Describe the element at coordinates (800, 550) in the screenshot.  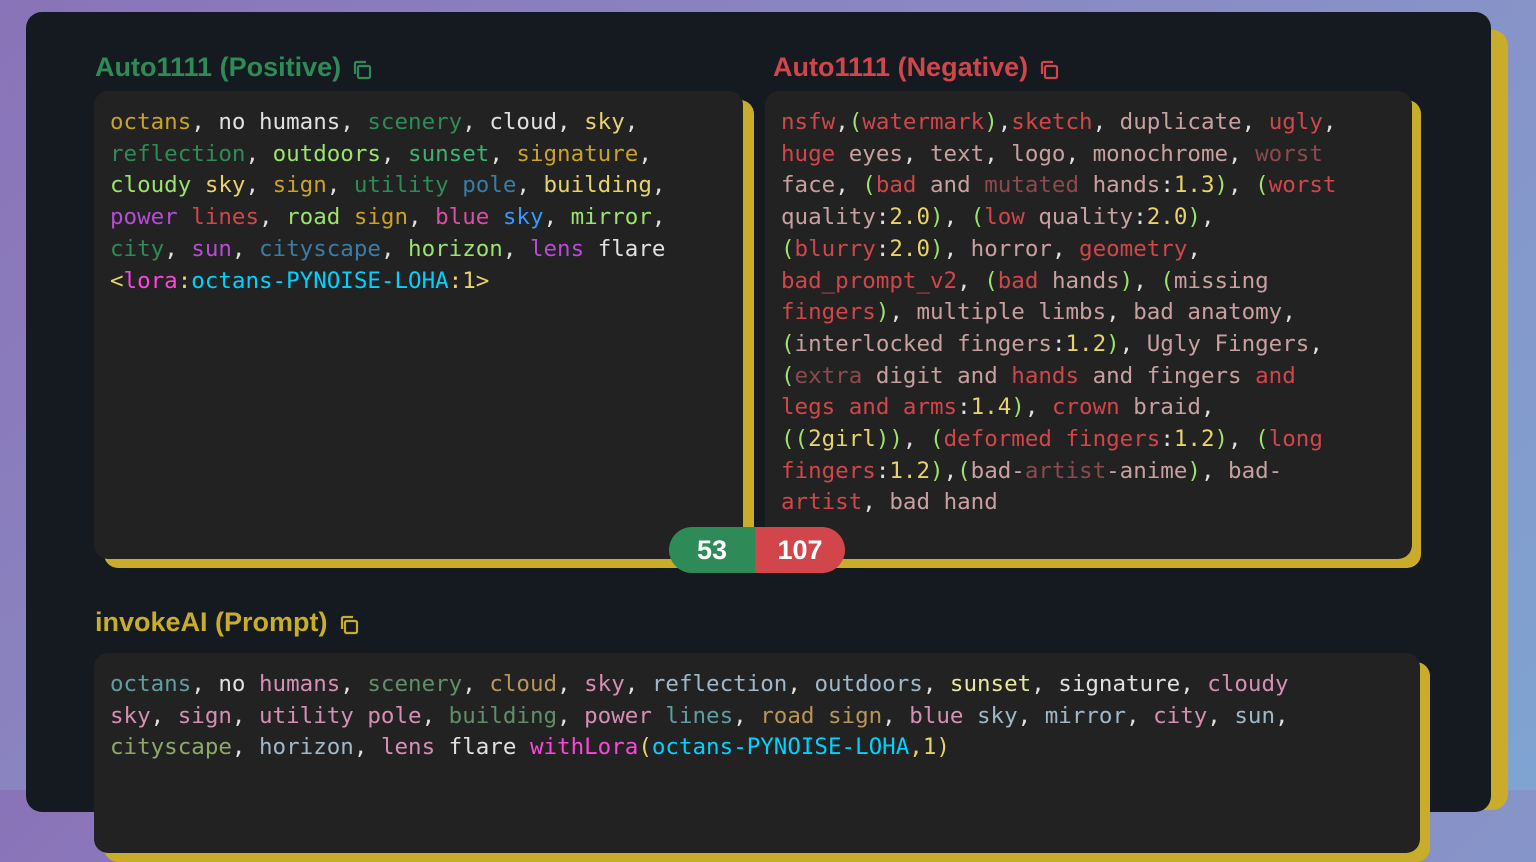
I see `negative-token-count: 107` at that location.